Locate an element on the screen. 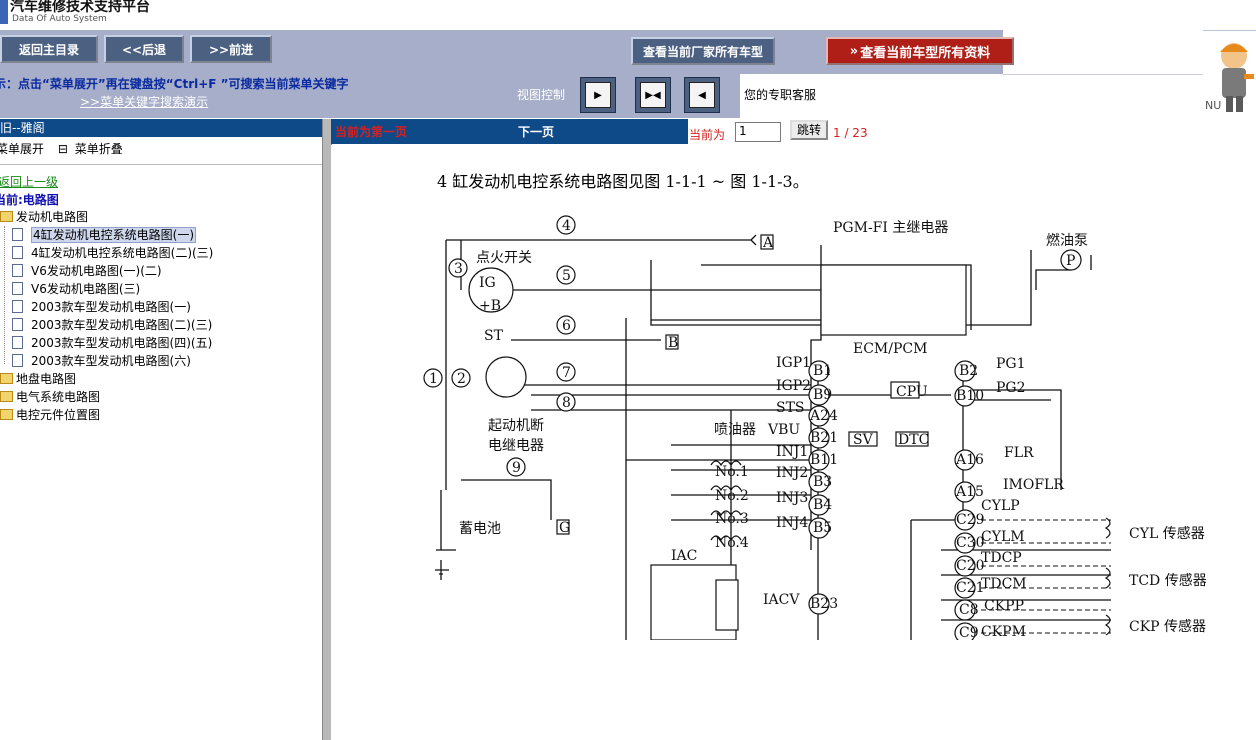  pin-b11-label: B11 is located at coordinates (824, 460).